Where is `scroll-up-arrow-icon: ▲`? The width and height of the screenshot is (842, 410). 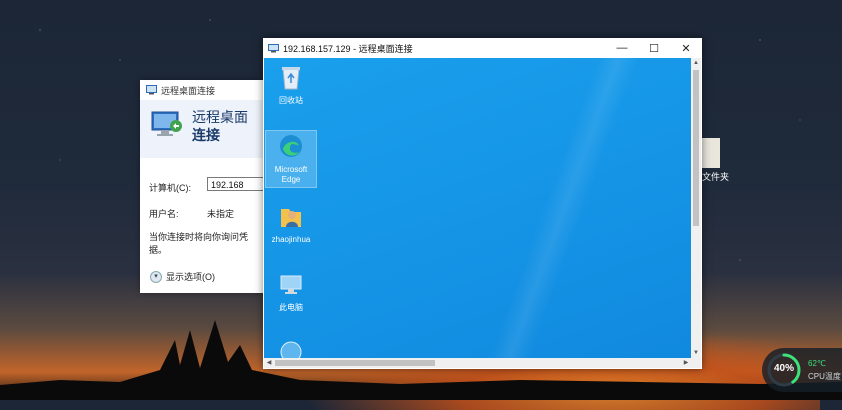 scroll-up-arrow-icon: ▲ is located at coordinates (696, 63).